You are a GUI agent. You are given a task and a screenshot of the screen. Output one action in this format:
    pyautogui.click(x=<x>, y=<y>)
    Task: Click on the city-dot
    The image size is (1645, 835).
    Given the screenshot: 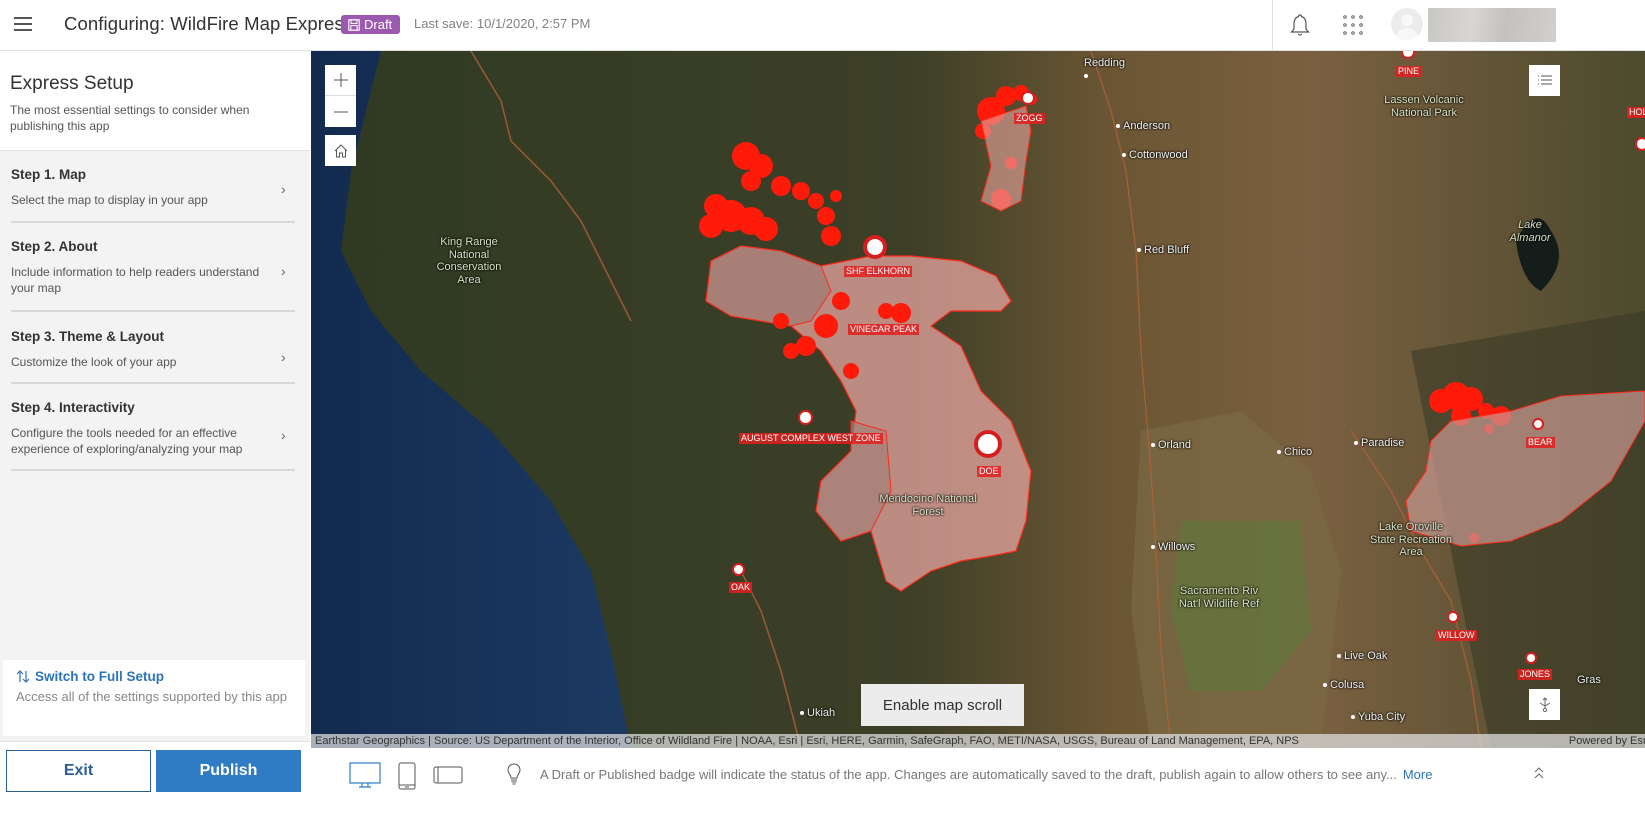 What is the action you would take?
    pyautogui.click(x=1087, y=76)
    